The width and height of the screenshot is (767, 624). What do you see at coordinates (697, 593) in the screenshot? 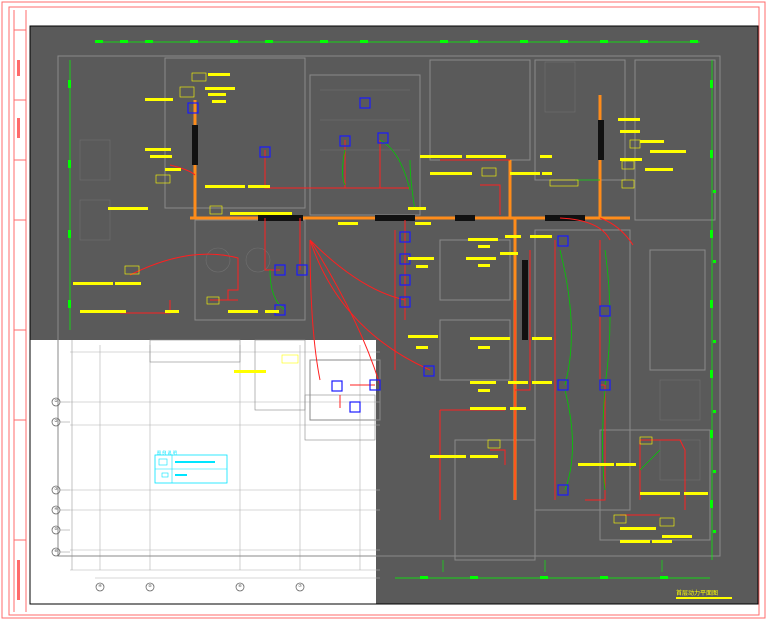
I see `drawing-title: 首层动力平面图` at bounding box center [697, 593].